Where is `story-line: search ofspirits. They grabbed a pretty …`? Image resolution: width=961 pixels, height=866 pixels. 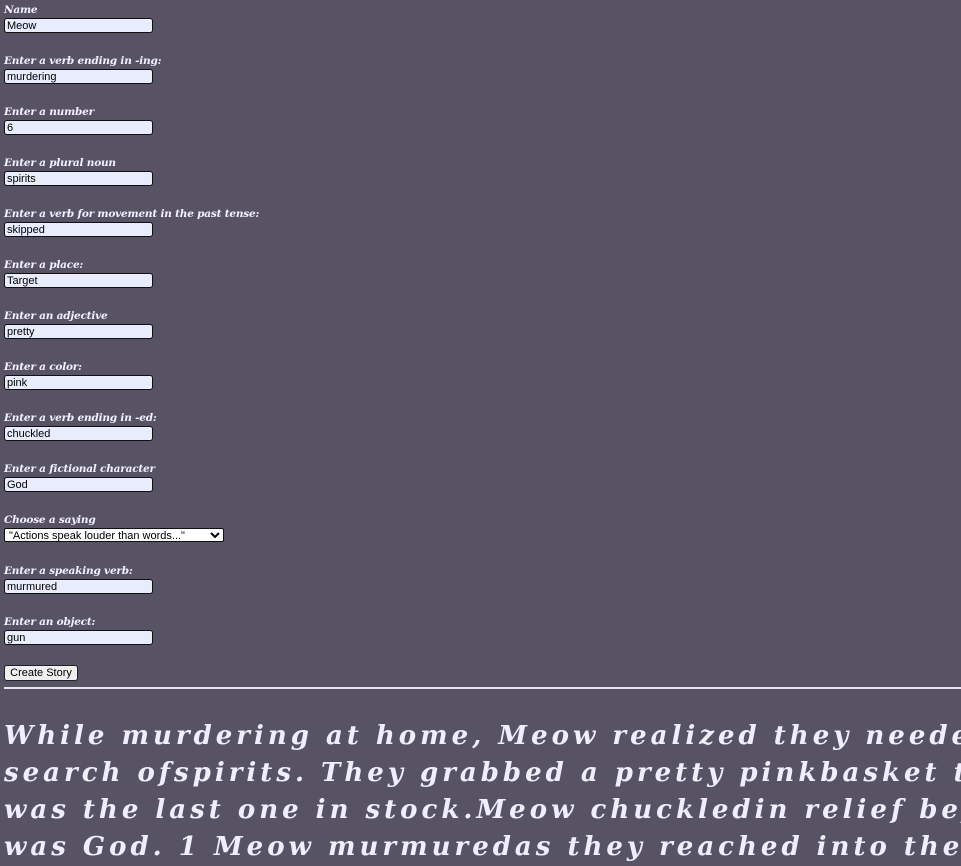 story-line: search ofspirits. They grabbed a pretty … is located at coordinates (482, 773).